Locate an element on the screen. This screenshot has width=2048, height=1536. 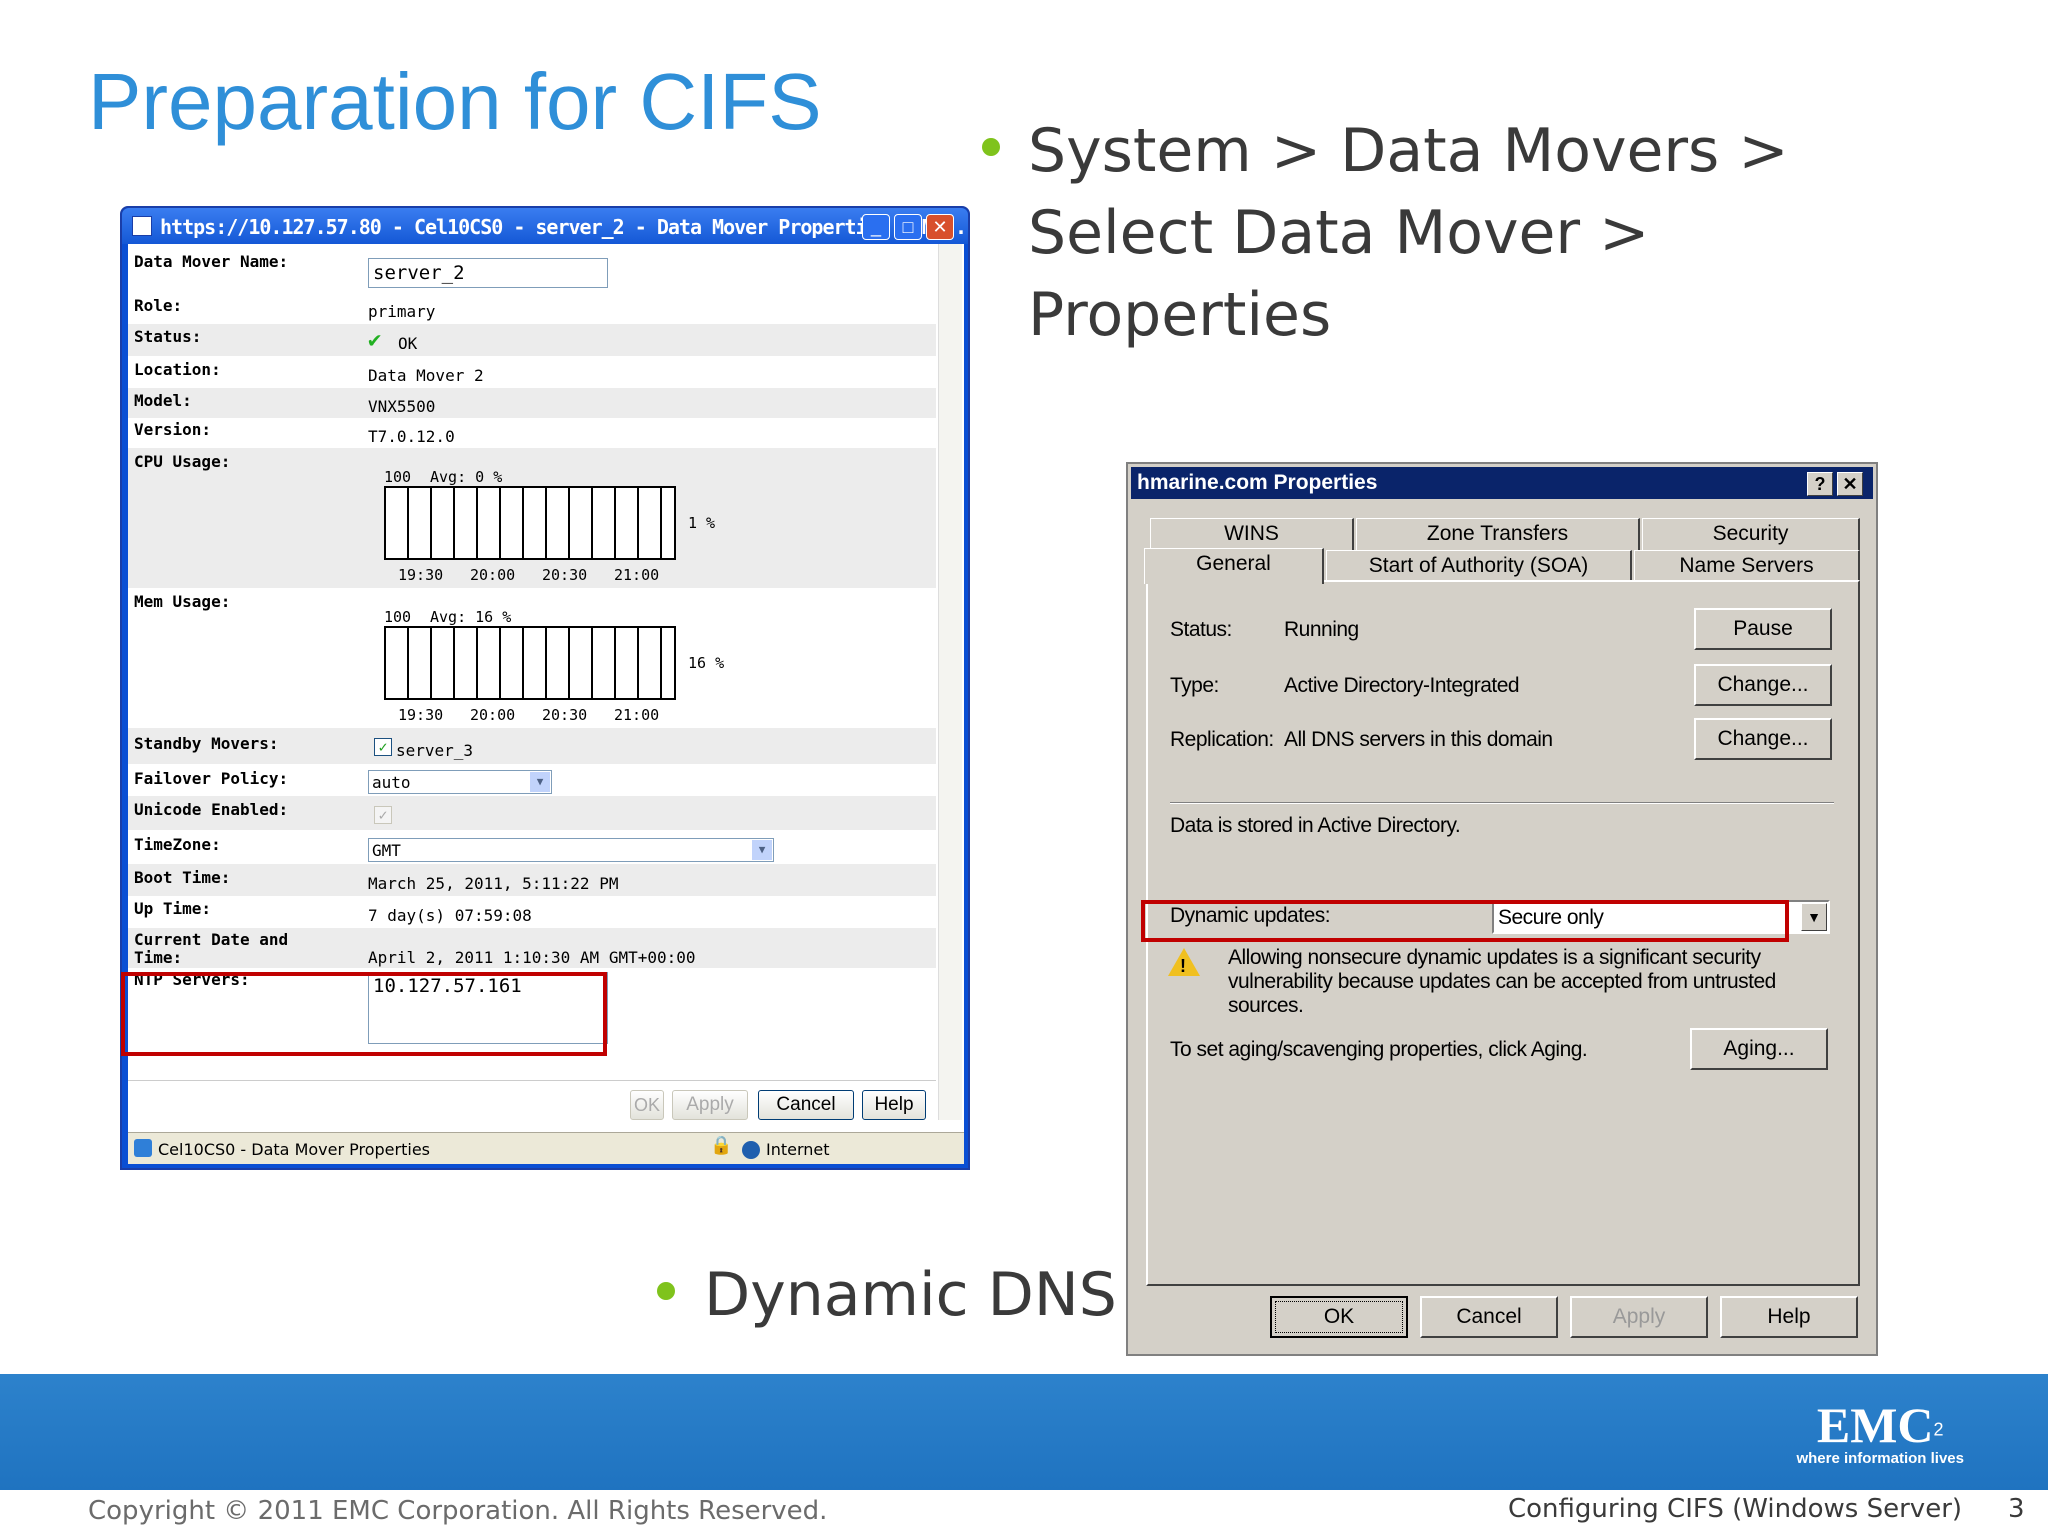
tab-wins: WINS is located at coordinates (1252, 534).